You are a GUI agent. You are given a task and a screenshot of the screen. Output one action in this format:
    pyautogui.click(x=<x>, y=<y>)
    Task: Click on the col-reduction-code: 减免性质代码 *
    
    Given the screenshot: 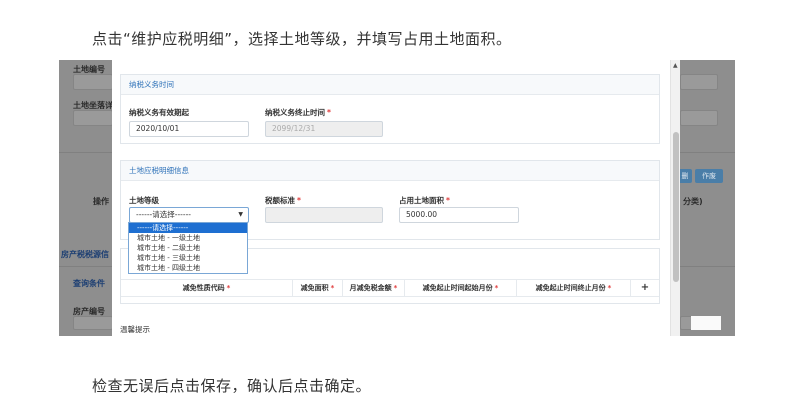 What is the action you would take?
    pyautogui.click(x=207, y=288)
    